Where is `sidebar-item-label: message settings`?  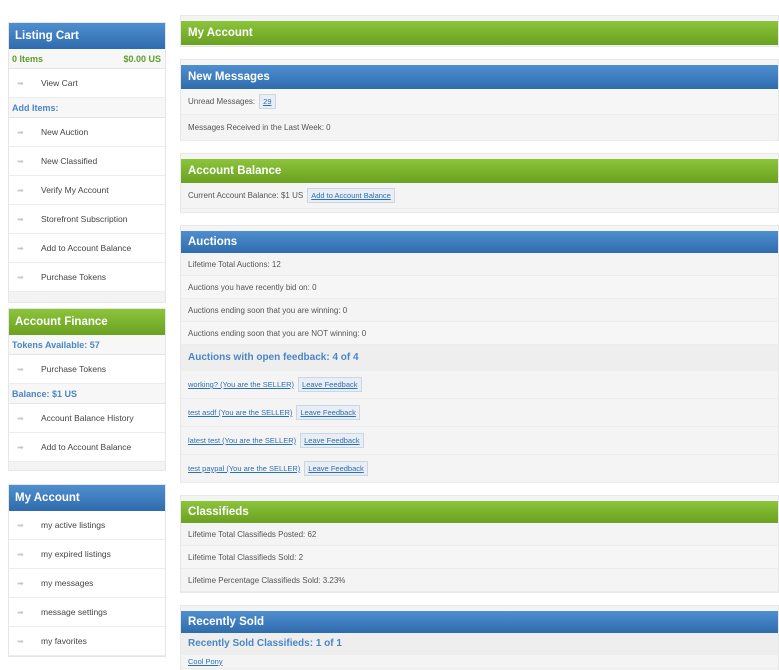
sidebar-item-label: message settings is located at coordinates (74, 611).